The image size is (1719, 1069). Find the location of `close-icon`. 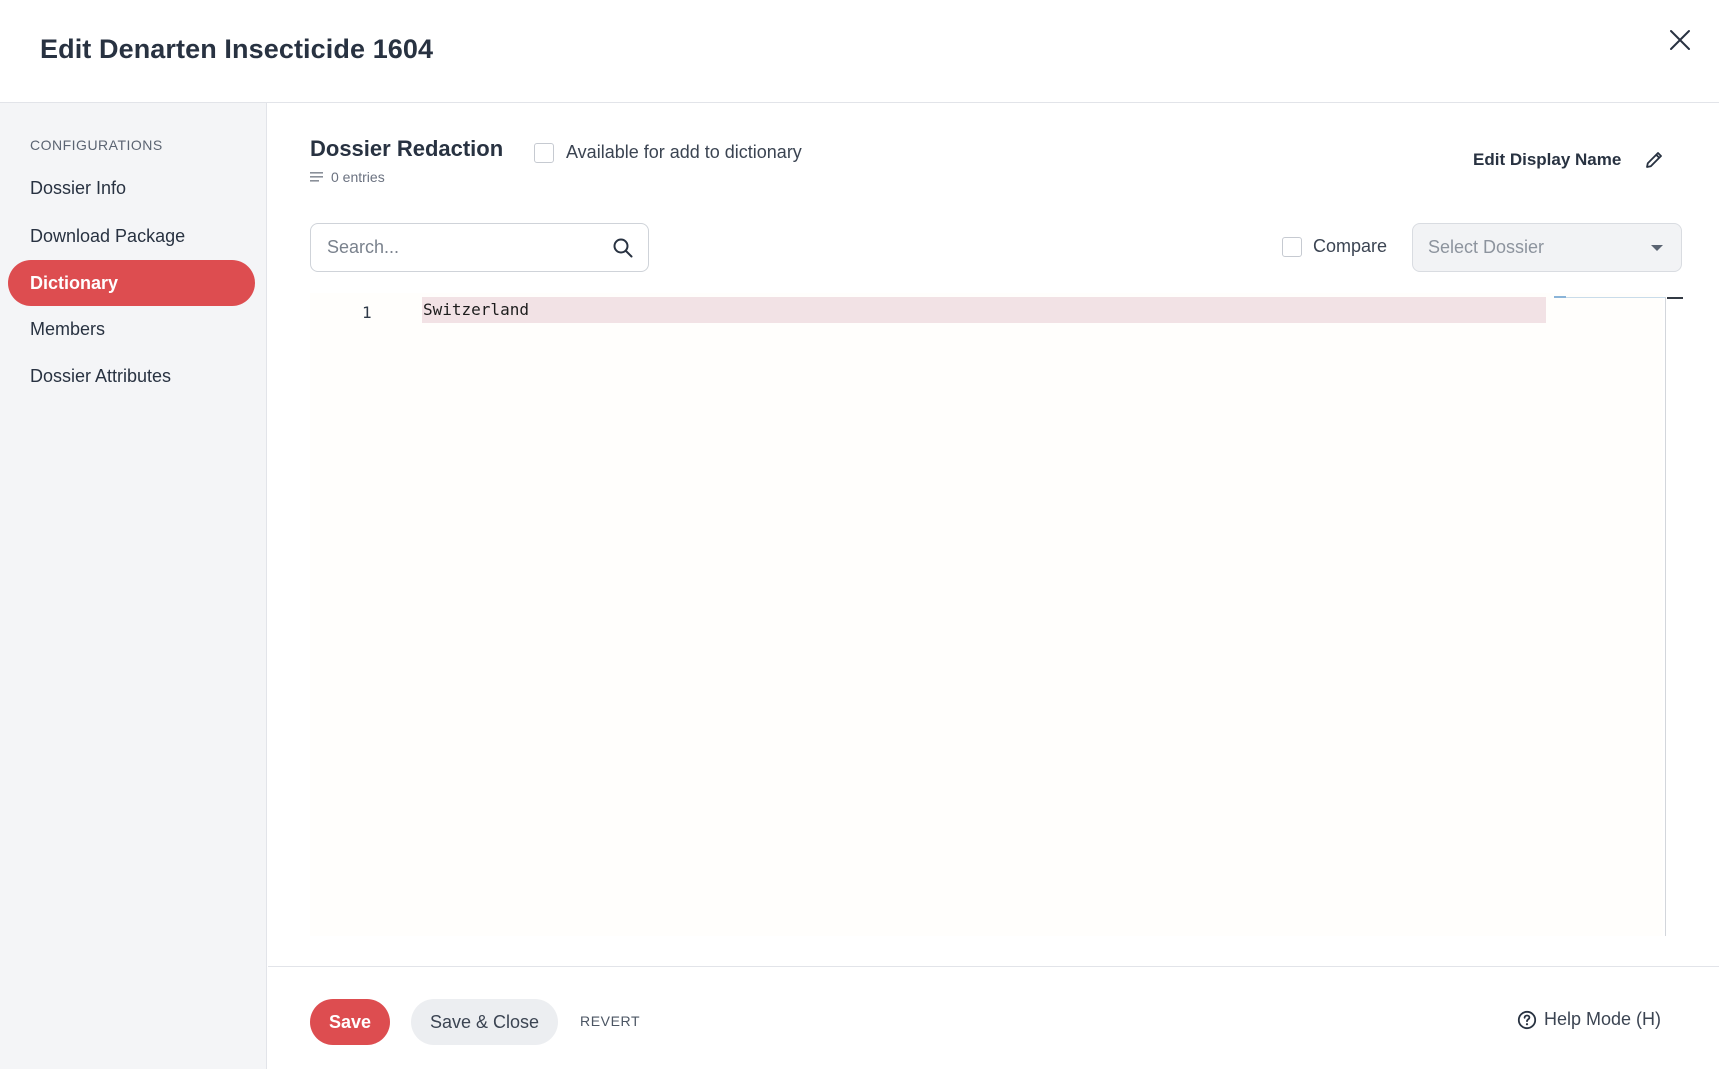

close-icon is located at coordinates (1680, 40).